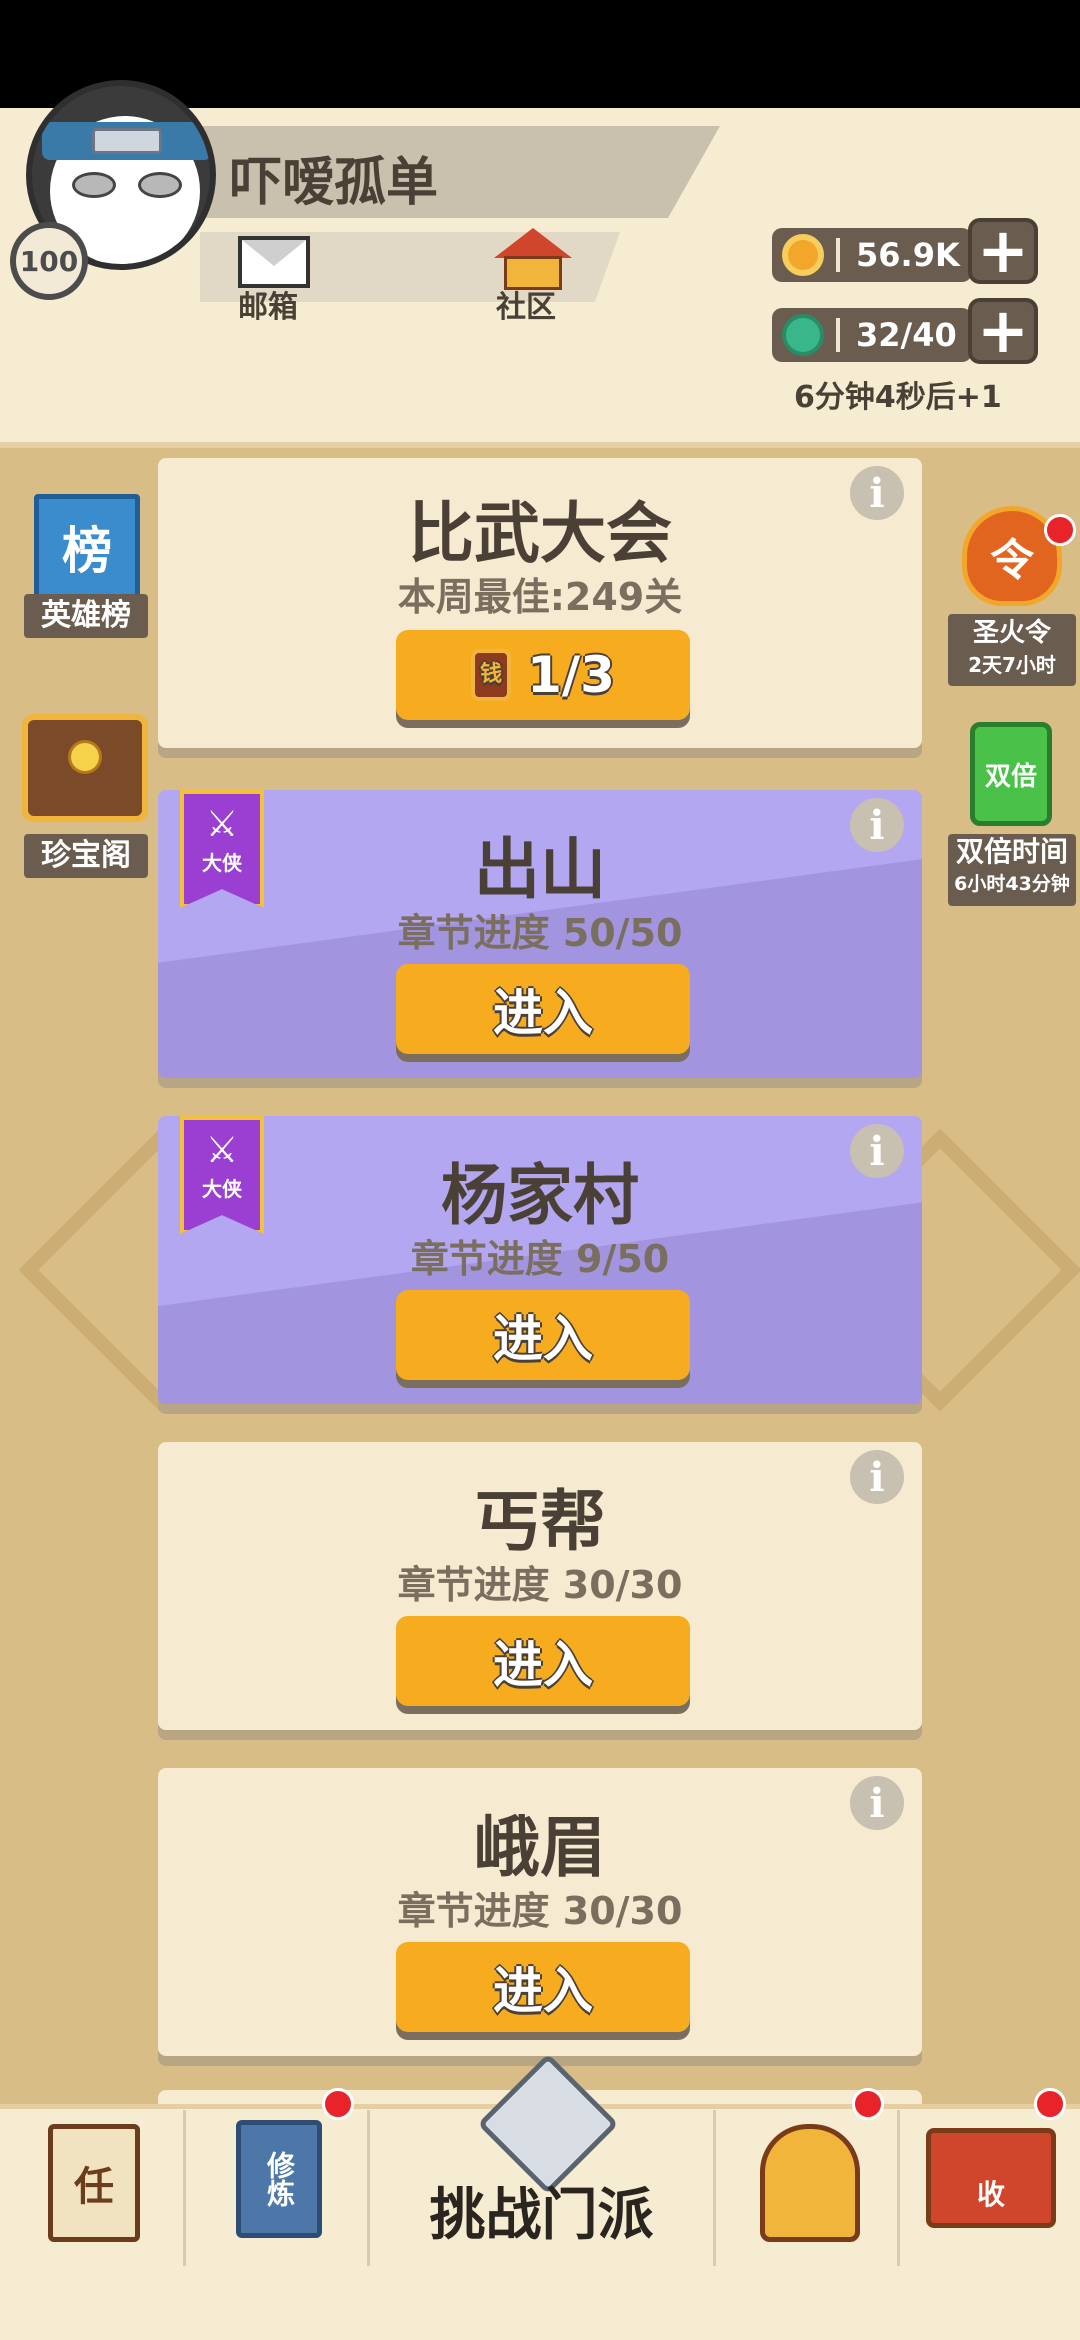 The height and width of the screenshot is (2340, 1080). Describe the element at coordinates (1003, 251) in the screenshot. I see `add-gold-button: +` at that location.